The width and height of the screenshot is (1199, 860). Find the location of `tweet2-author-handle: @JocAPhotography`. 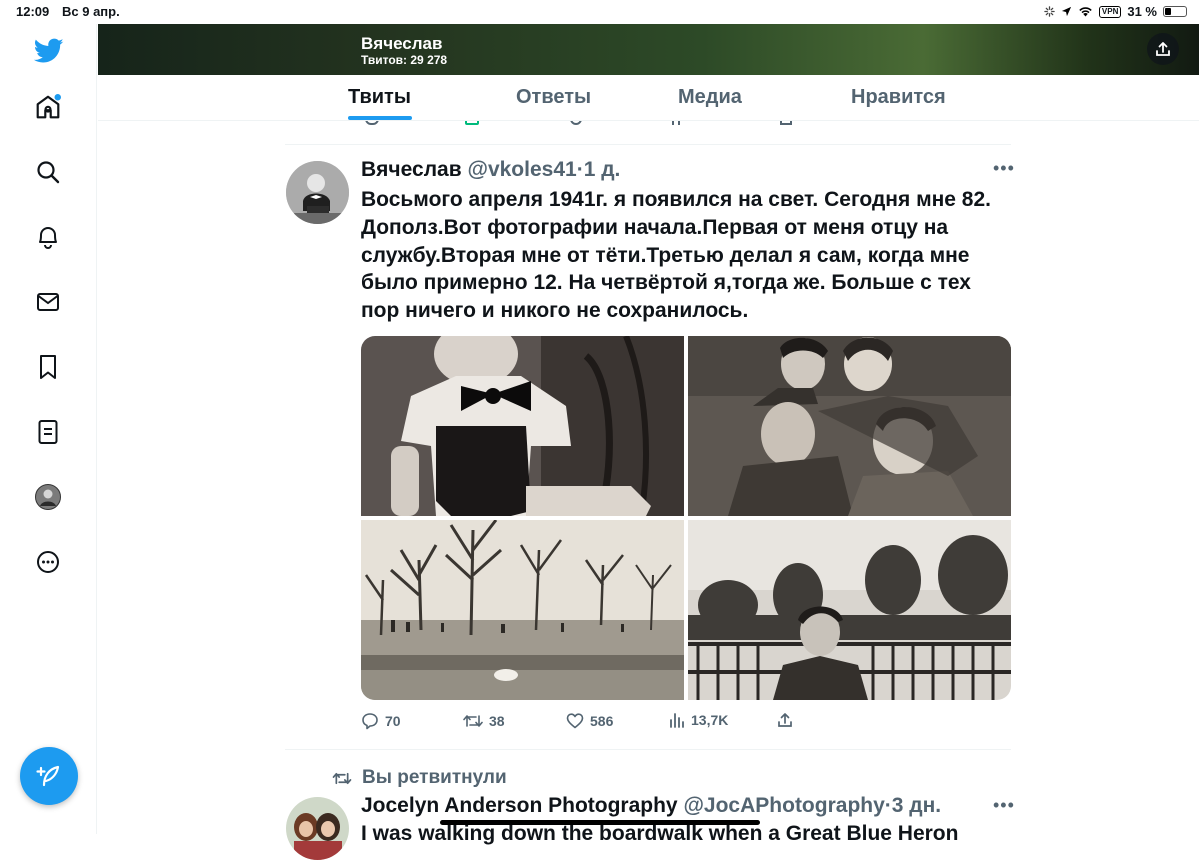

tweet2-author-handle: @JocAPhotography is located at coordinates (783, 805).